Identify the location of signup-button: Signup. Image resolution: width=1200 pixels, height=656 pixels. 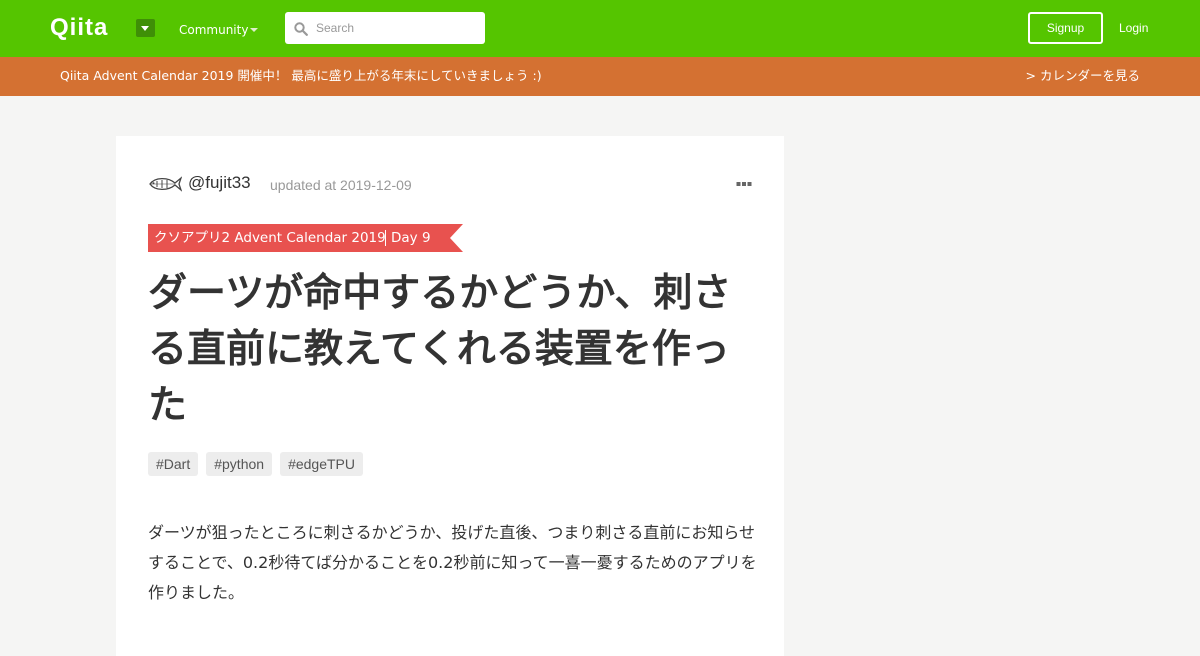
(1065, 28).